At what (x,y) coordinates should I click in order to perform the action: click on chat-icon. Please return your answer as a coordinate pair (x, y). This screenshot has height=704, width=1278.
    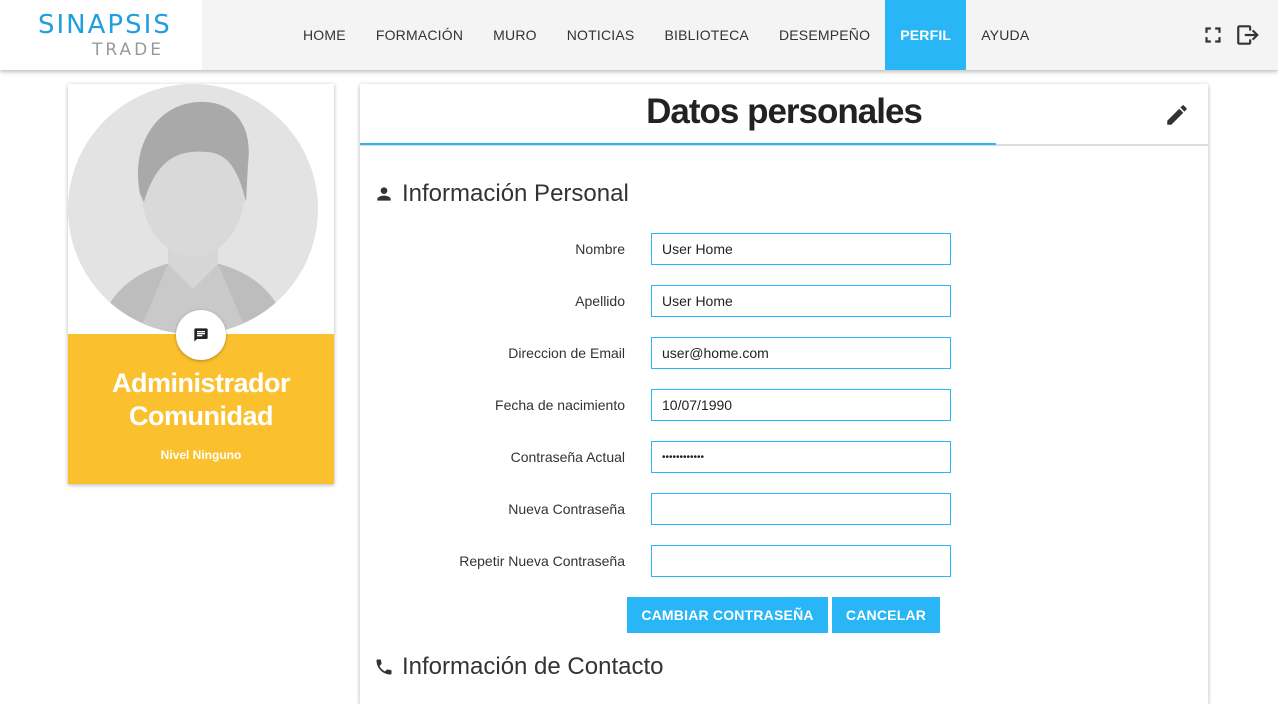
    Looking at the image, I should click on (201, 335).